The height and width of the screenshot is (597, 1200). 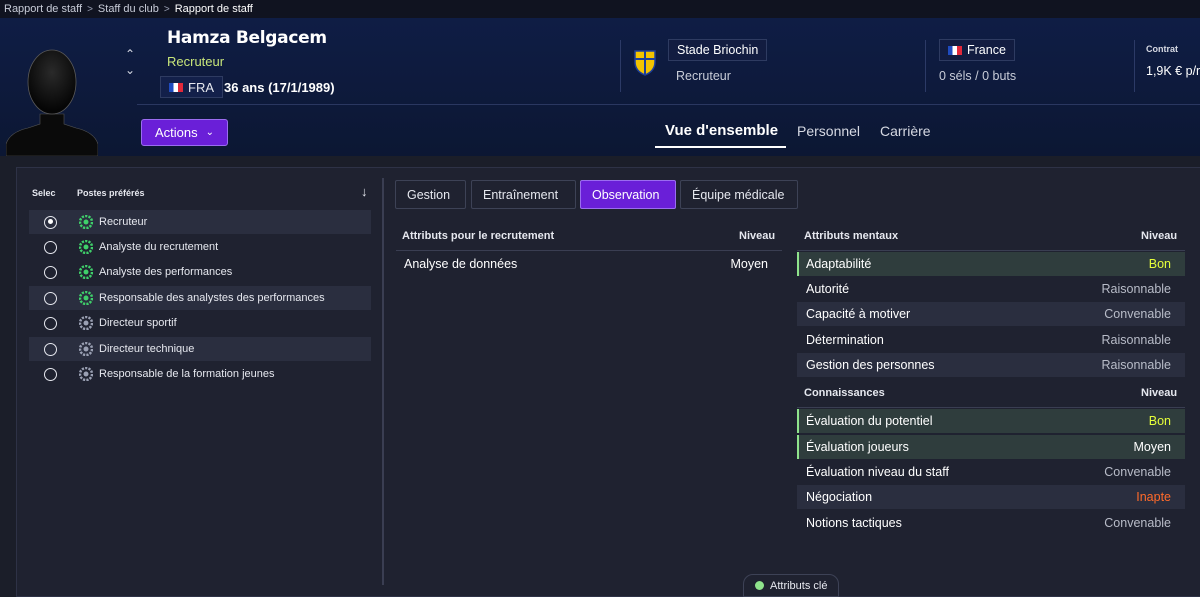 I want to click on breadcrumb-item-current: Rapport de staff, so click(x=213, y=9).